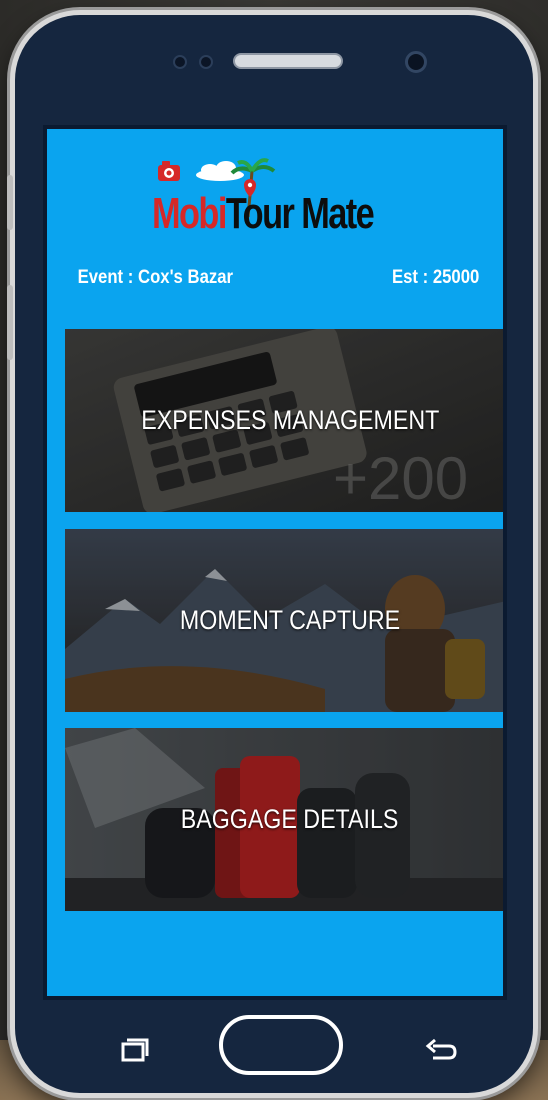 The width and height of the screenshot is (548, 1100). I want to click on logo-text: MobiTour Mate, so click(263, 214).